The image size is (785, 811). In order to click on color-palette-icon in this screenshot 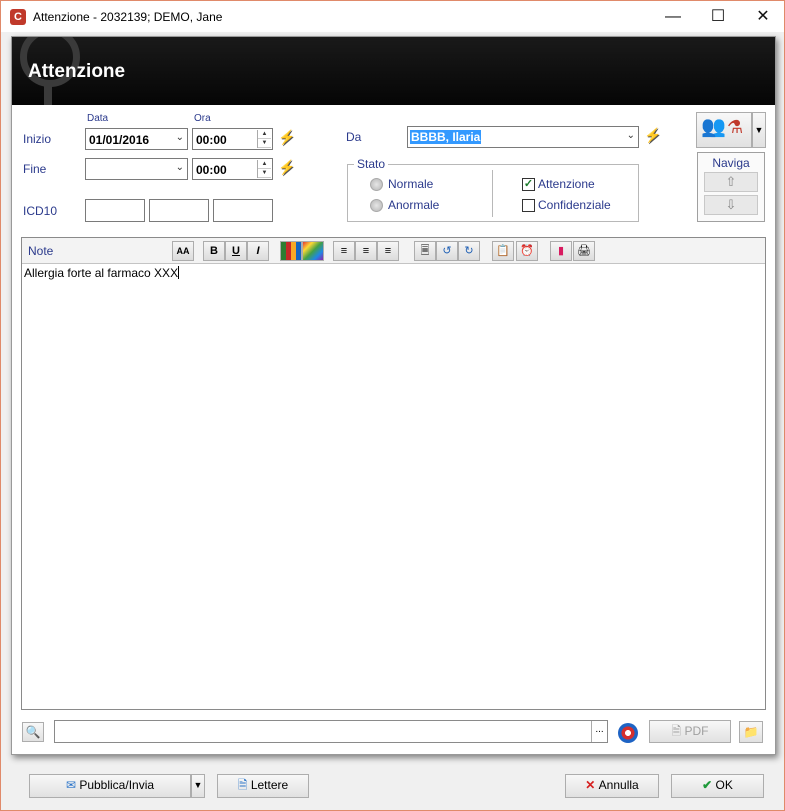, I will do `click(313, 251)`.